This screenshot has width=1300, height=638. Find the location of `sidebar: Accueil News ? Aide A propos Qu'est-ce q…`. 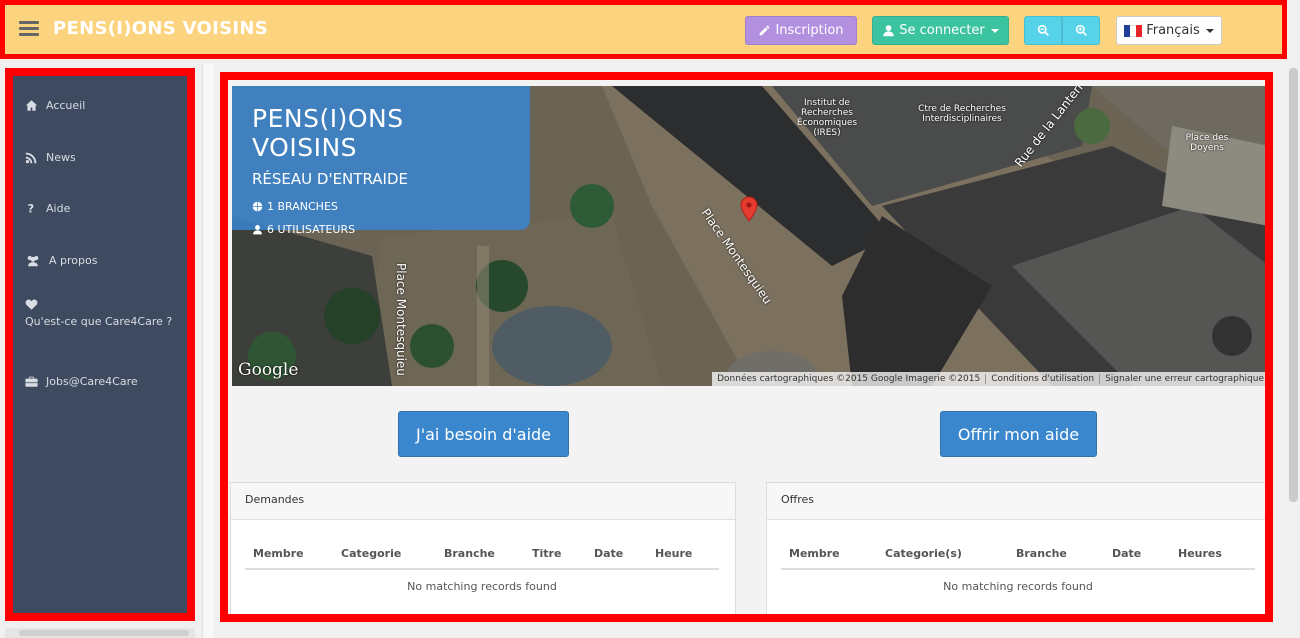

sidebar: Accueil News ? Aide A propos Qu'est-ce q… is located at coordinates (100, 344).